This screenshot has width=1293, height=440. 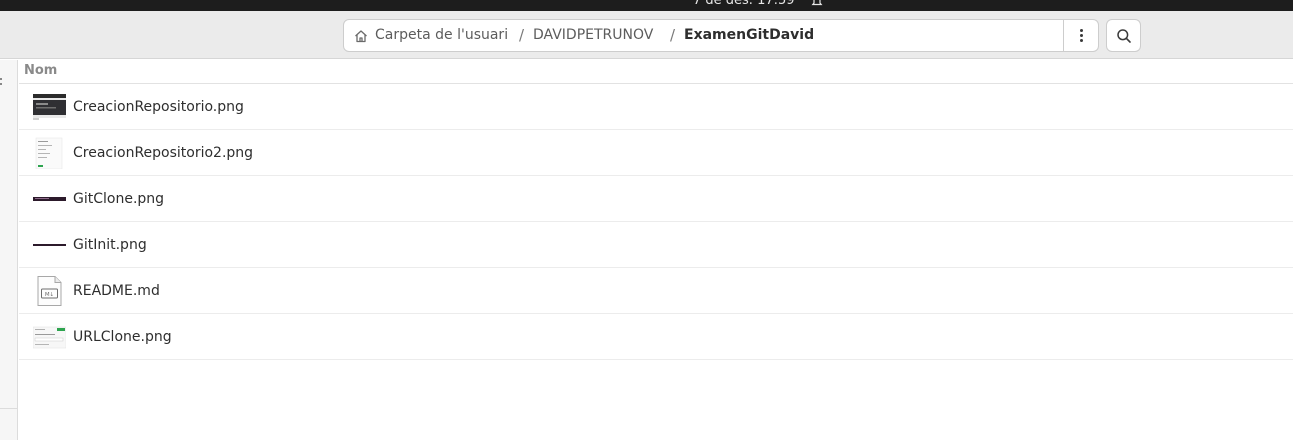 I want to click on breadcrumb-home: Carpeta de l'usuari, so click(x=441, y=35).